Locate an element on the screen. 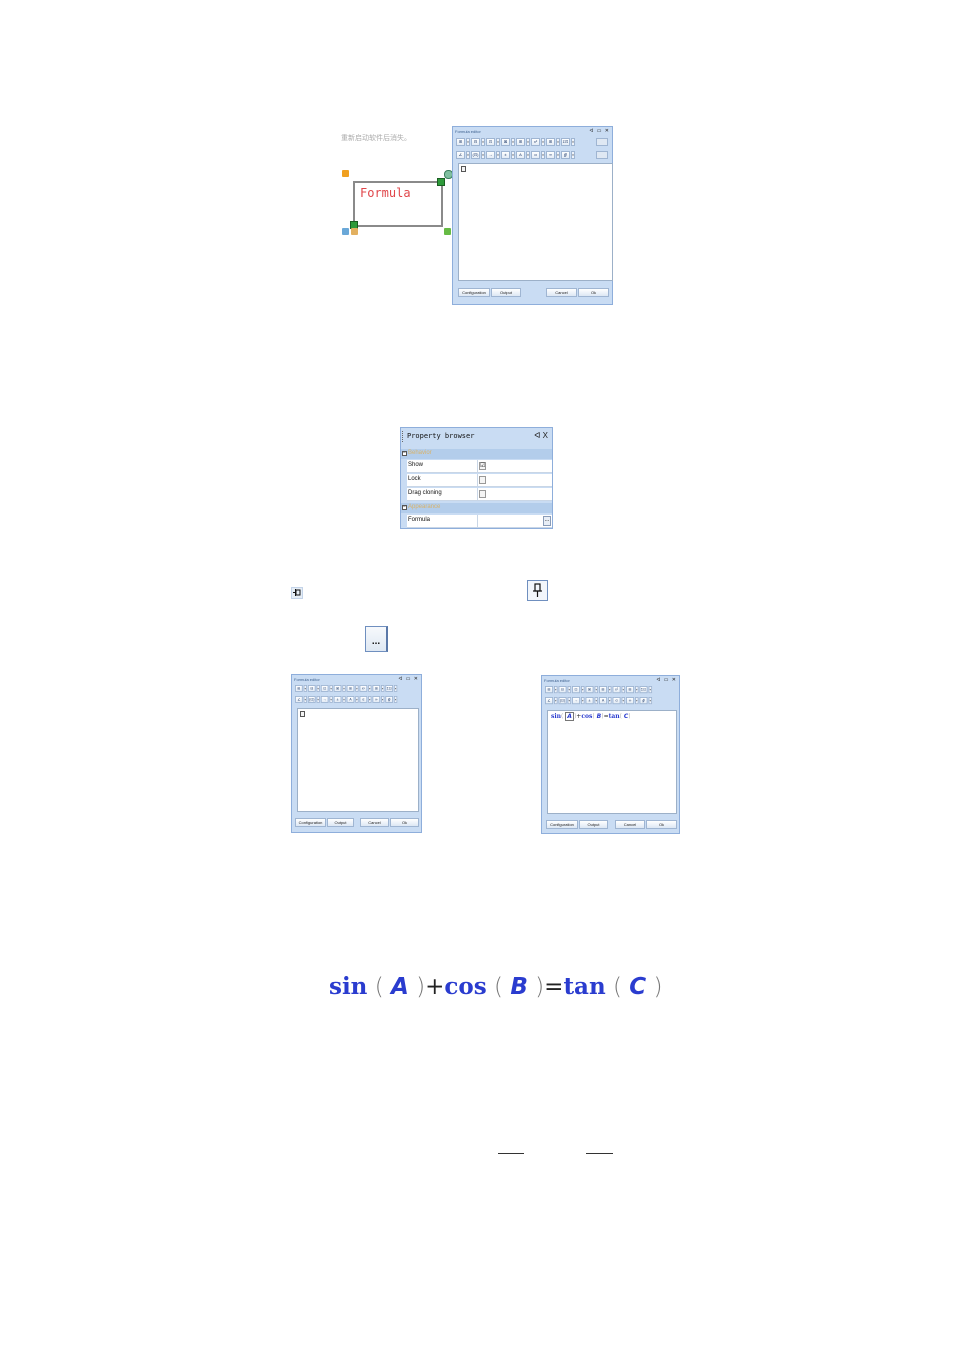  category-appearance: − Appearance is located at coordinates (476, 508).